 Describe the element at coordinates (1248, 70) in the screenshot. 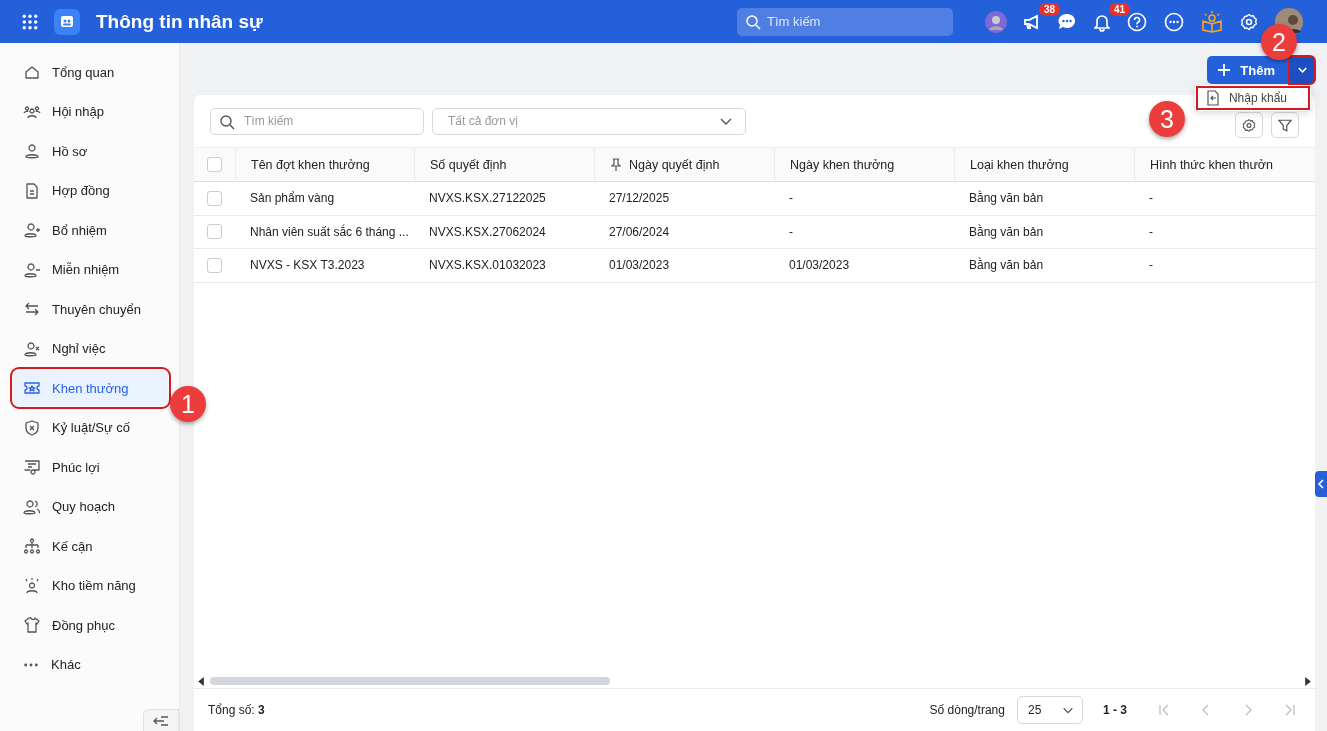

I see `add-button: Thêm` at that location.